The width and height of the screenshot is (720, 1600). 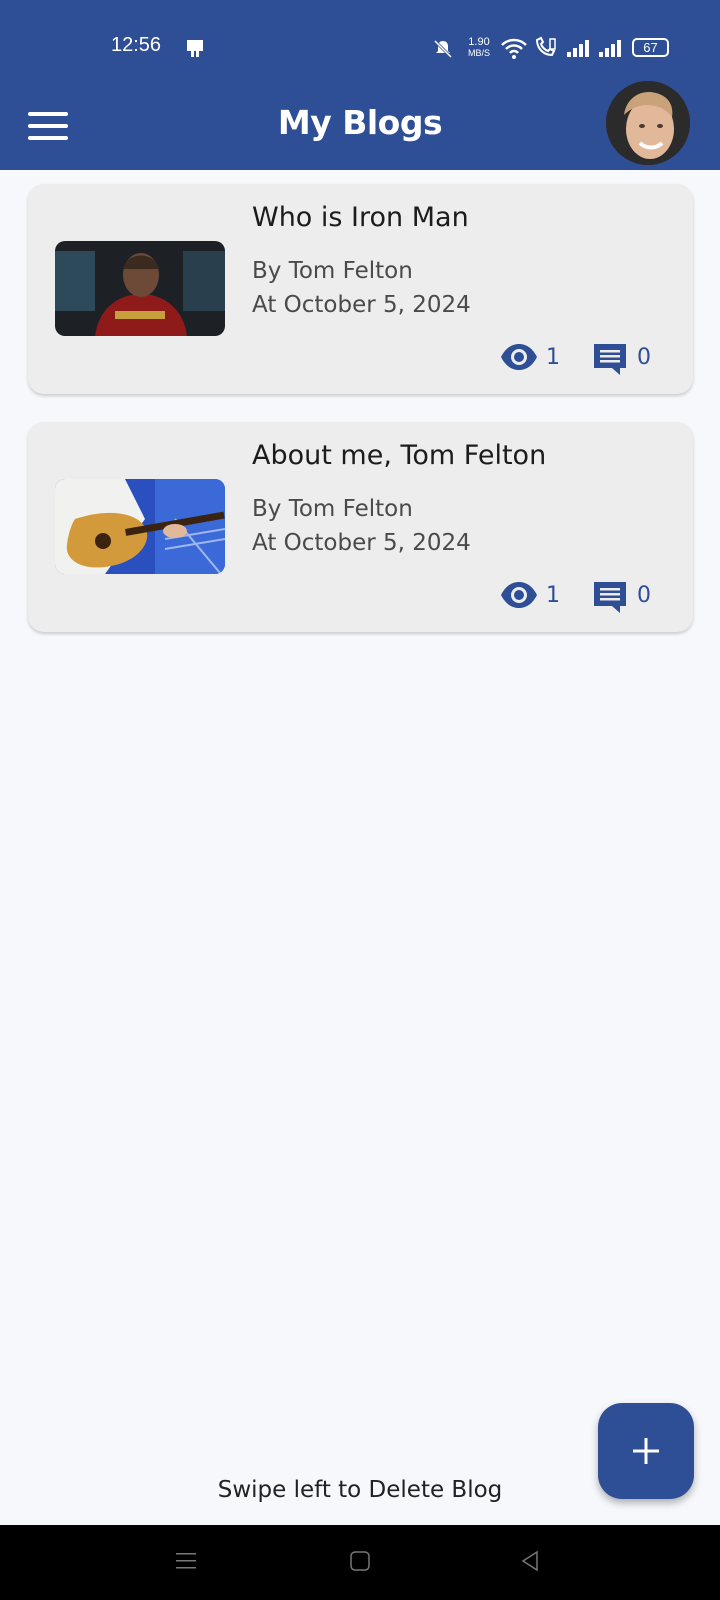 What do you see at coordinates (648, 123) in the screenshot?
I see `avatar` at bounding box center [648, 123].